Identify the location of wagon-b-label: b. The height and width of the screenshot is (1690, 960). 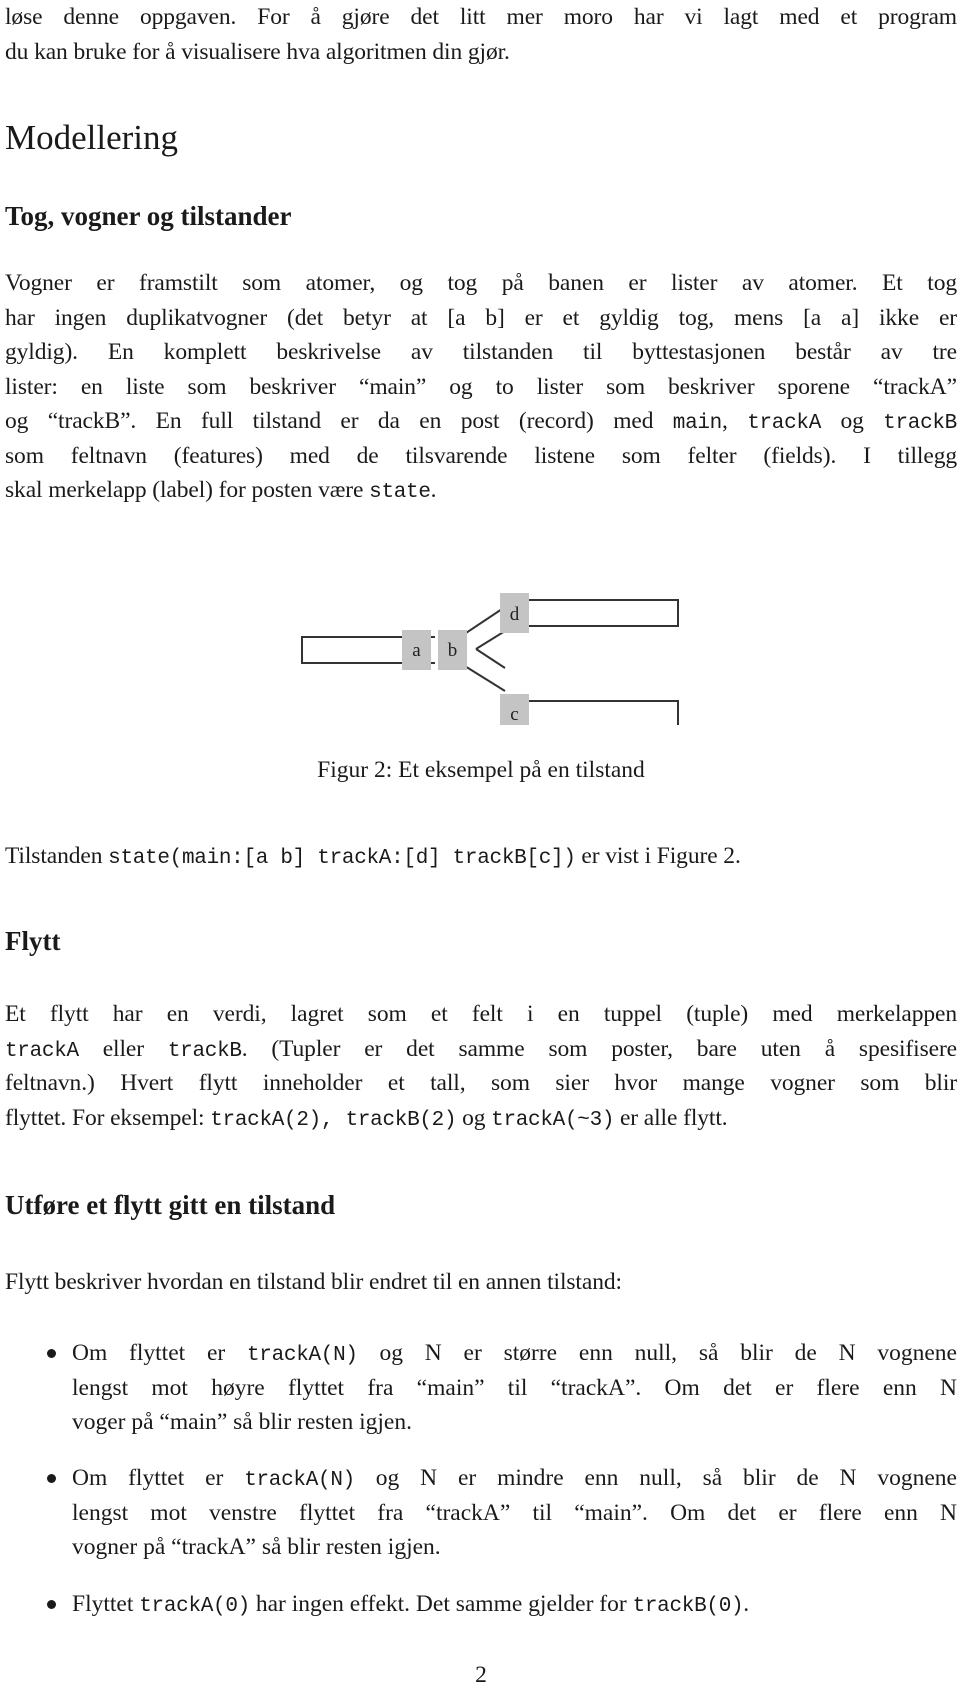
(453, 650).